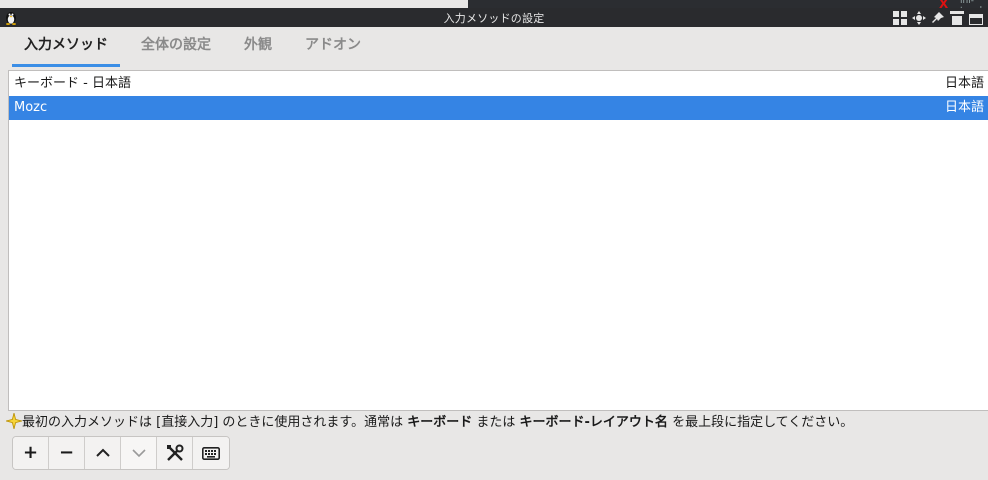 This screenshot has height=480, width=988. I want to click on pin-icon, so click(938, 17).